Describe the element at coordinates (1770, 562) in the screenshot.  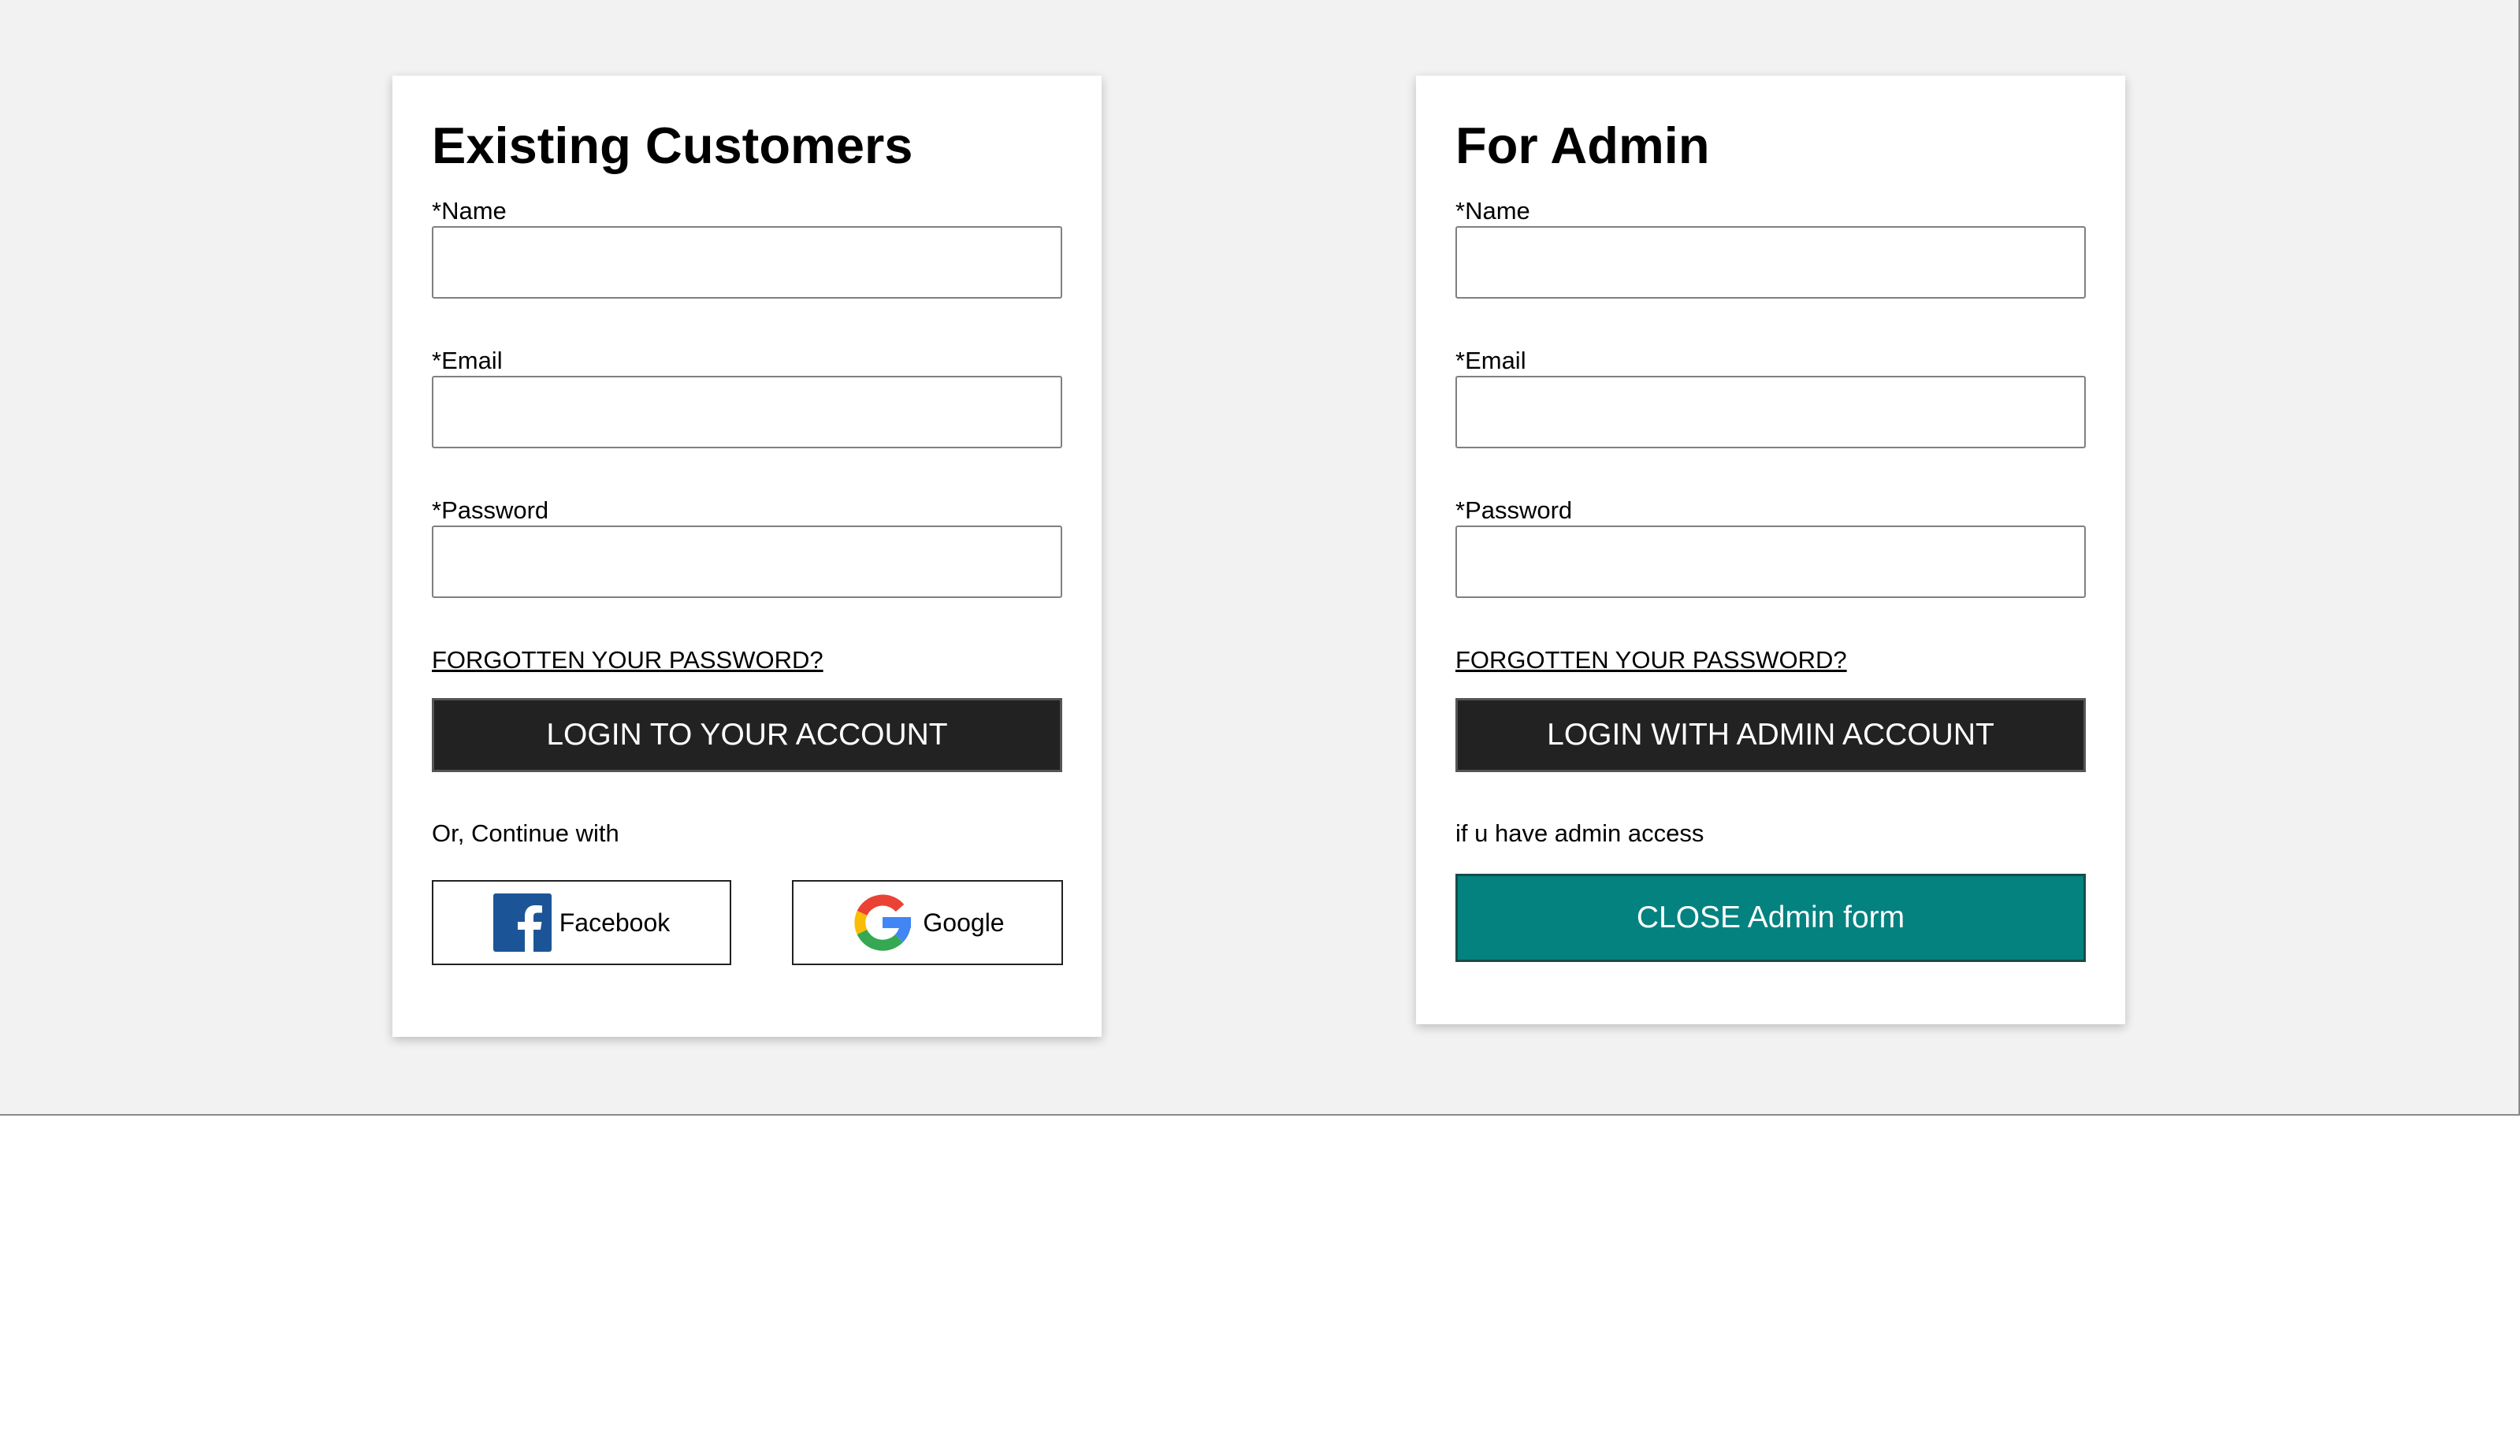
I see `admin-password-input` at that location.